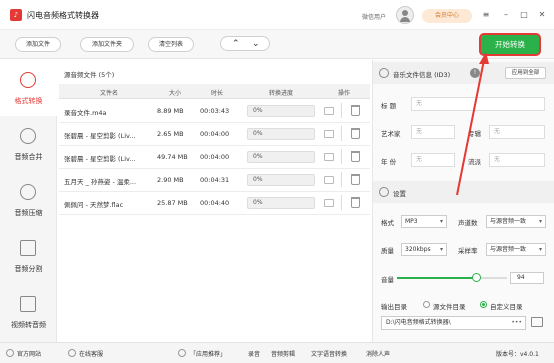  Describe the element at coordinates (524, 15) in the screenshot. I see `maximize-button: □` at that location.